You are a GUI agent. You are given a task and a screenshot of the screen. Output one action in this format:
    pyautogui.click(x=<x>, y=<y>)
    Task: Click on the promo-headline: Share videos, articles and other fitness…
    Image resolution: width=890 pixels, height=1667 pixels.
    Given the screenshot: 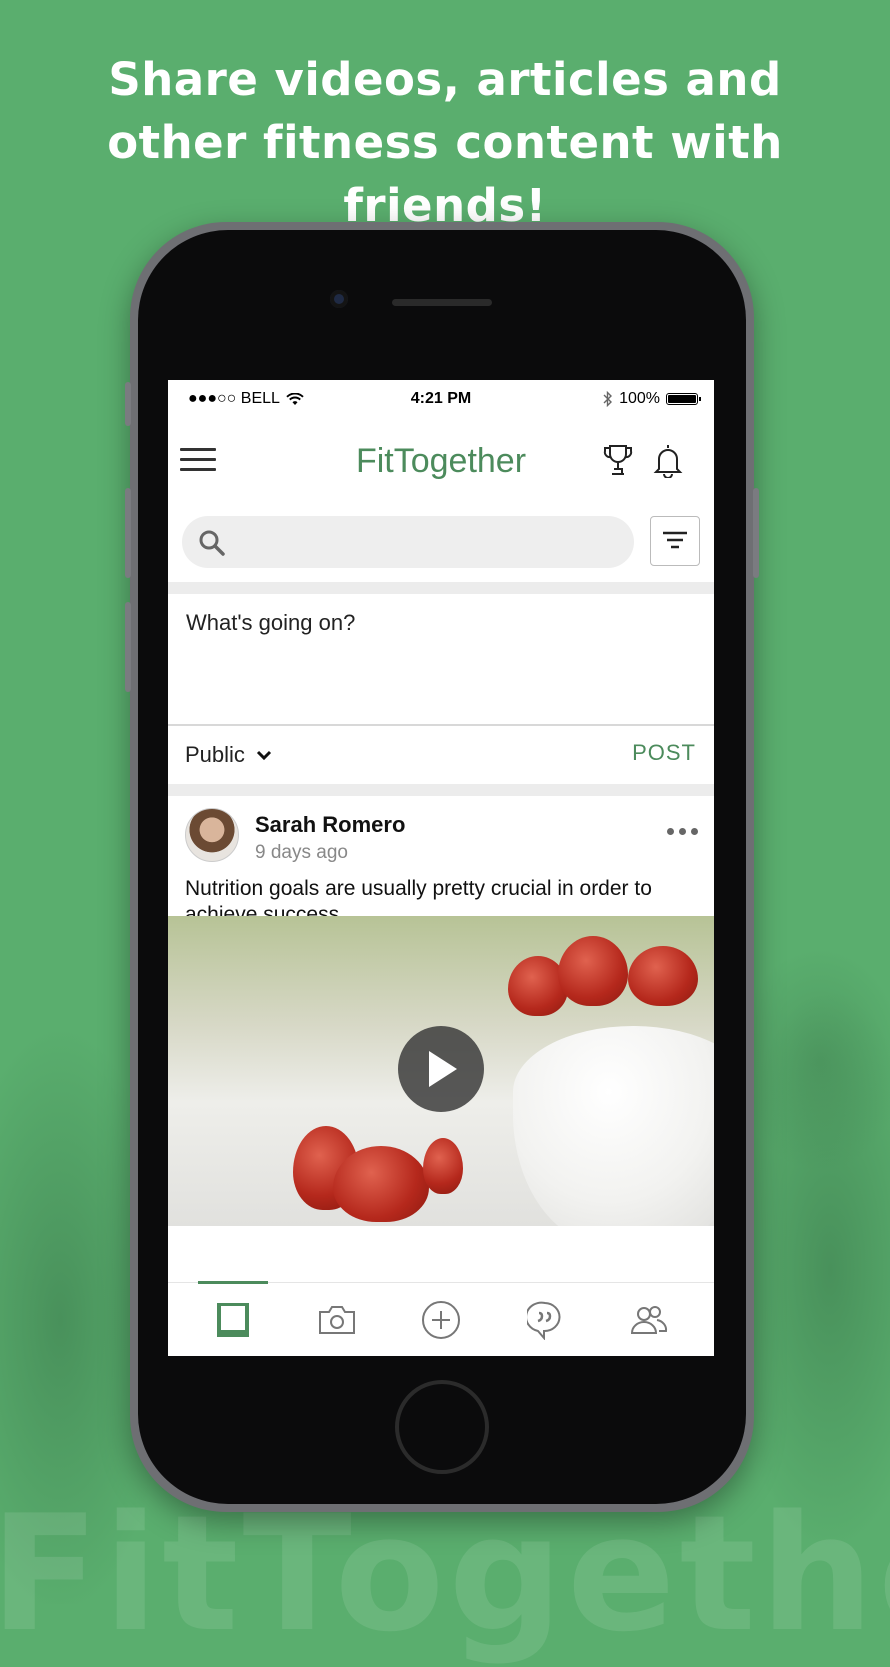 What is the action you would take?
    pyautogui.click(x=445, y=142)
    